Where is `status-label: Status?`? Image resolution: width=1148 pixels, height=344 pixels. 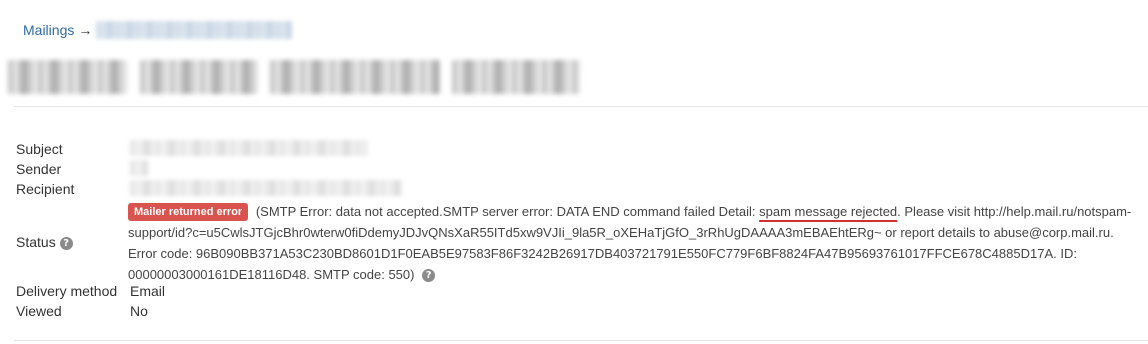
status-label: Status? is located at coordinates (44, 242).